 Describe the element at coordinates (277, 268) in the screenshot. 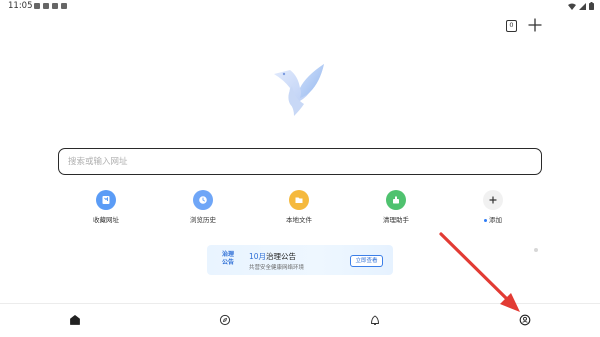

I see `announcement-subtitle: 共营安全健康网络环境` at that location.